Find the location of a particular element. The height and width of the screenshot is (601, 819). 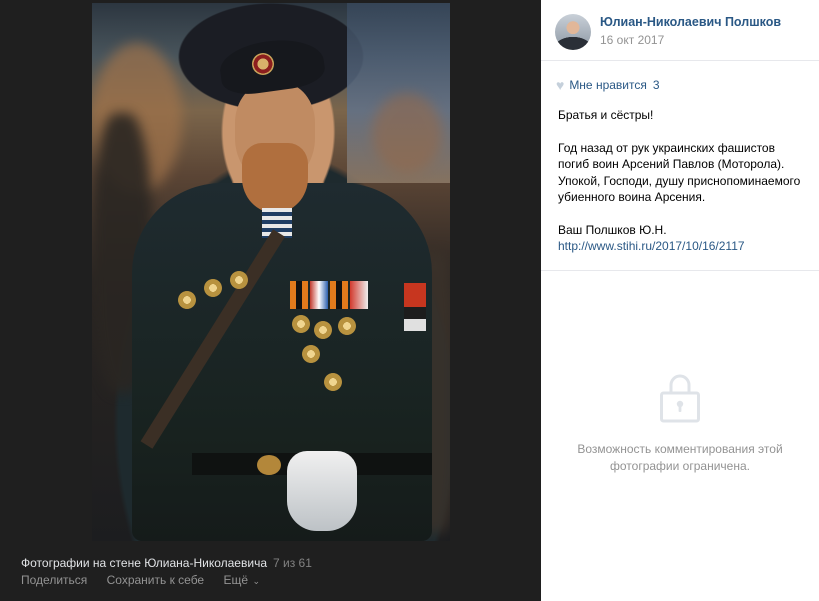

like-button: ♥ Мне нравится 3 is located at coordinates (608, 85).